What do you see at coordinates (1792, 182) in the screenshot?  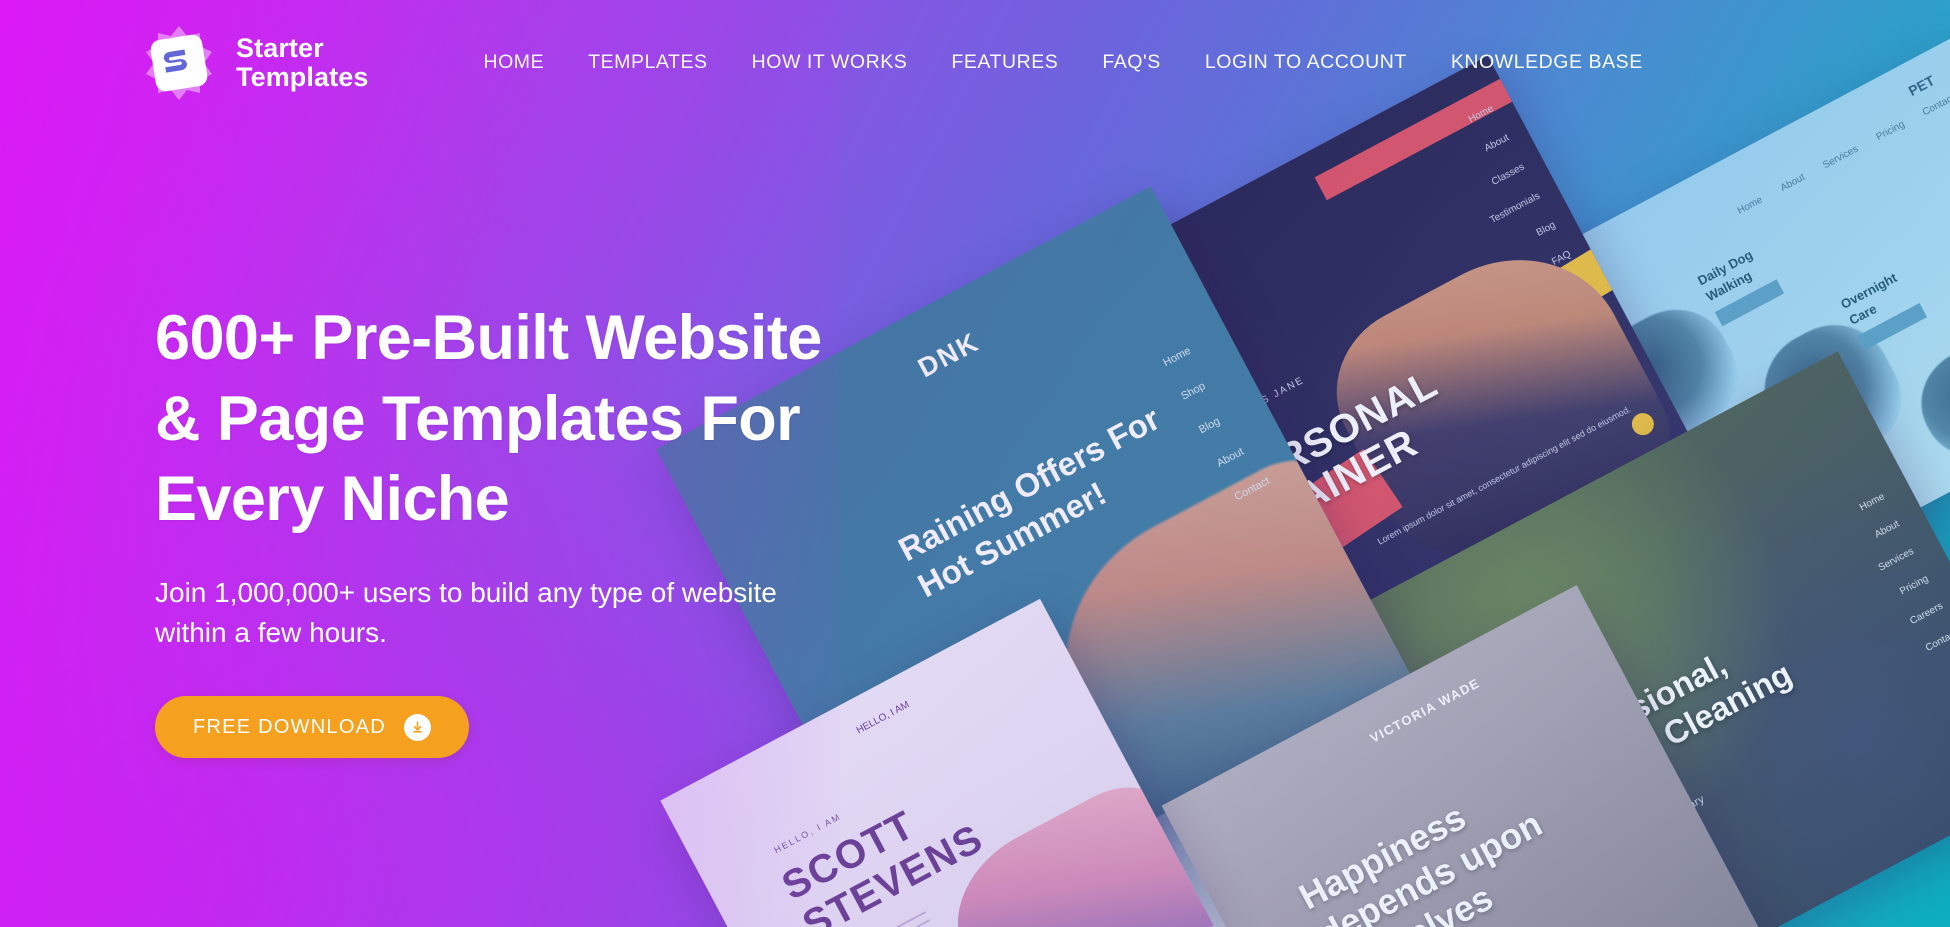 I see `dog-nav-item: About` at bounding box center [1792, 182].